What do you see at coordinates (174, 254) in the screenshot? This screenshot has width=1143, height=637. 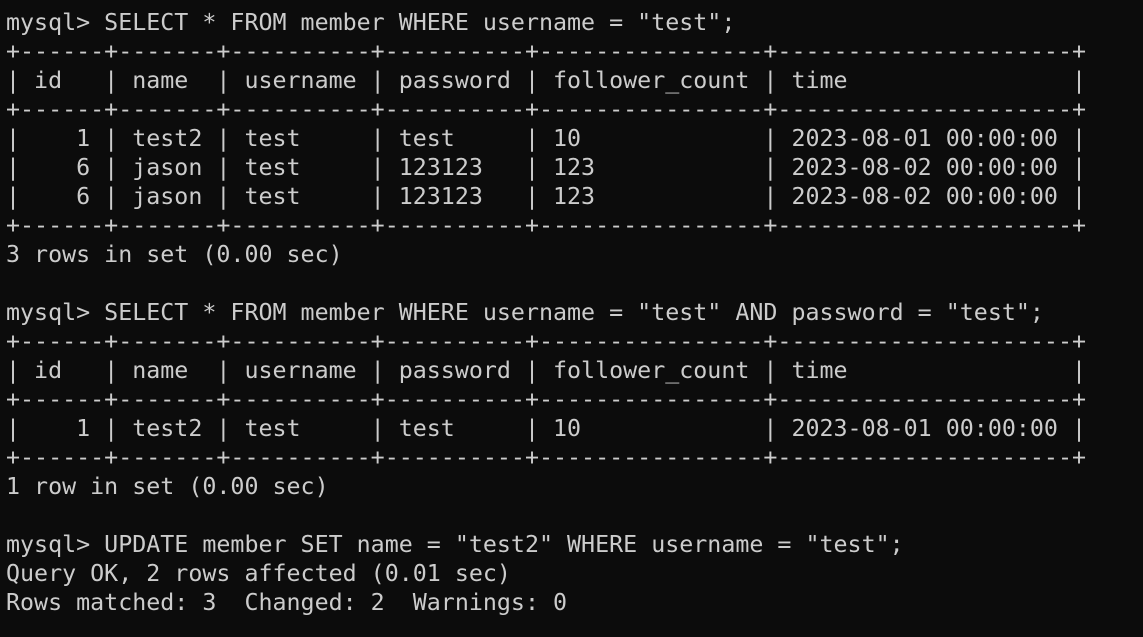 I see `result-summary: 3 rows in set (0.00 sec)` at bounding box center [174, 254].